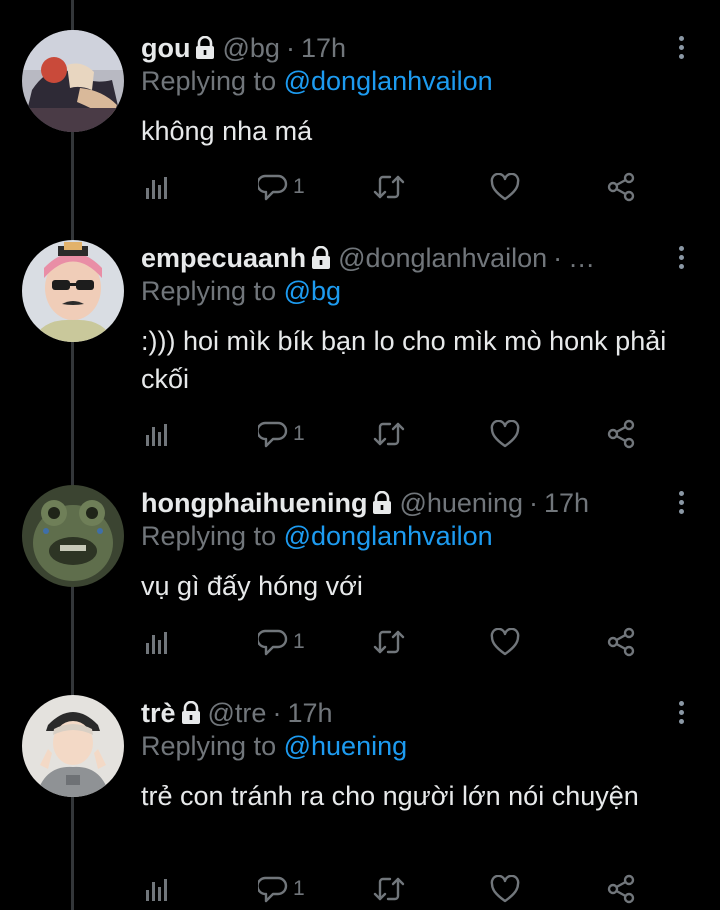 The image size is (720, 910). Describe the element at coordinates (165, 48) in the screenshot. I see `display-name: gou` at that location.